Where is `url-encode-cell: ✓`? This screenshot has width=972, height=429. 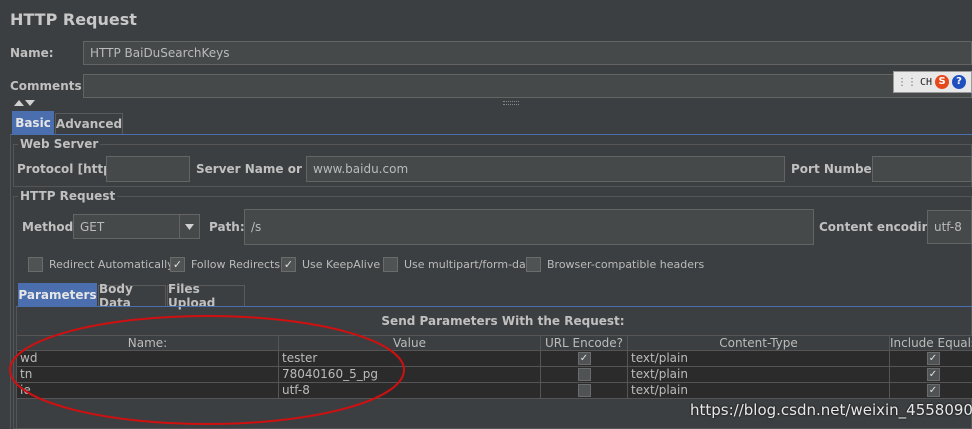 url-encode-cell: ✓ is located at coordinates (584, 359).